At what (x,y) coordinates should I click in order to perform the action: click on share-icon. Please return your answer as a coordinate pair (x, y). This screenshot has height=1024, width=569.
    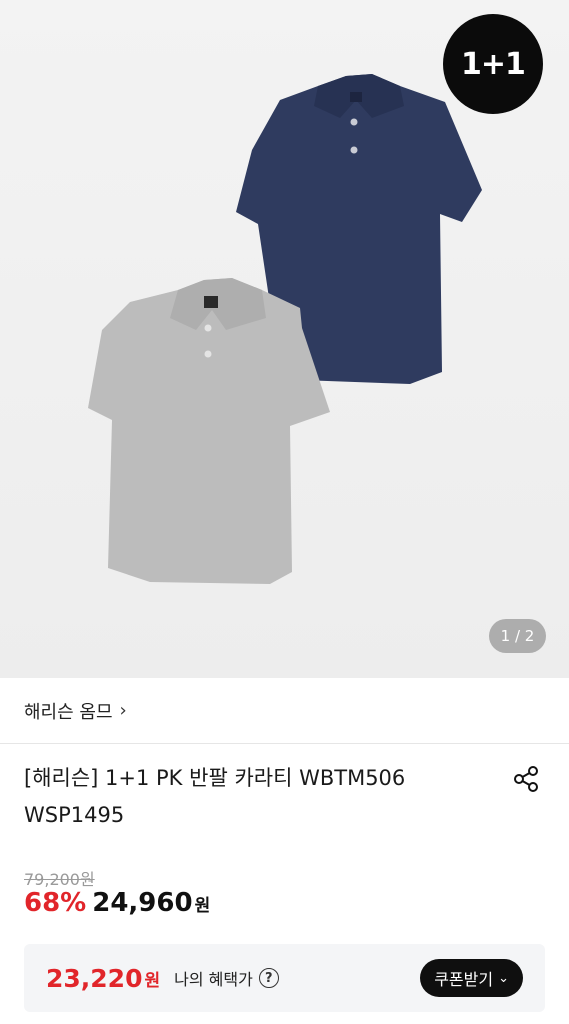
    Looking at the image, I should click on (526, 779).